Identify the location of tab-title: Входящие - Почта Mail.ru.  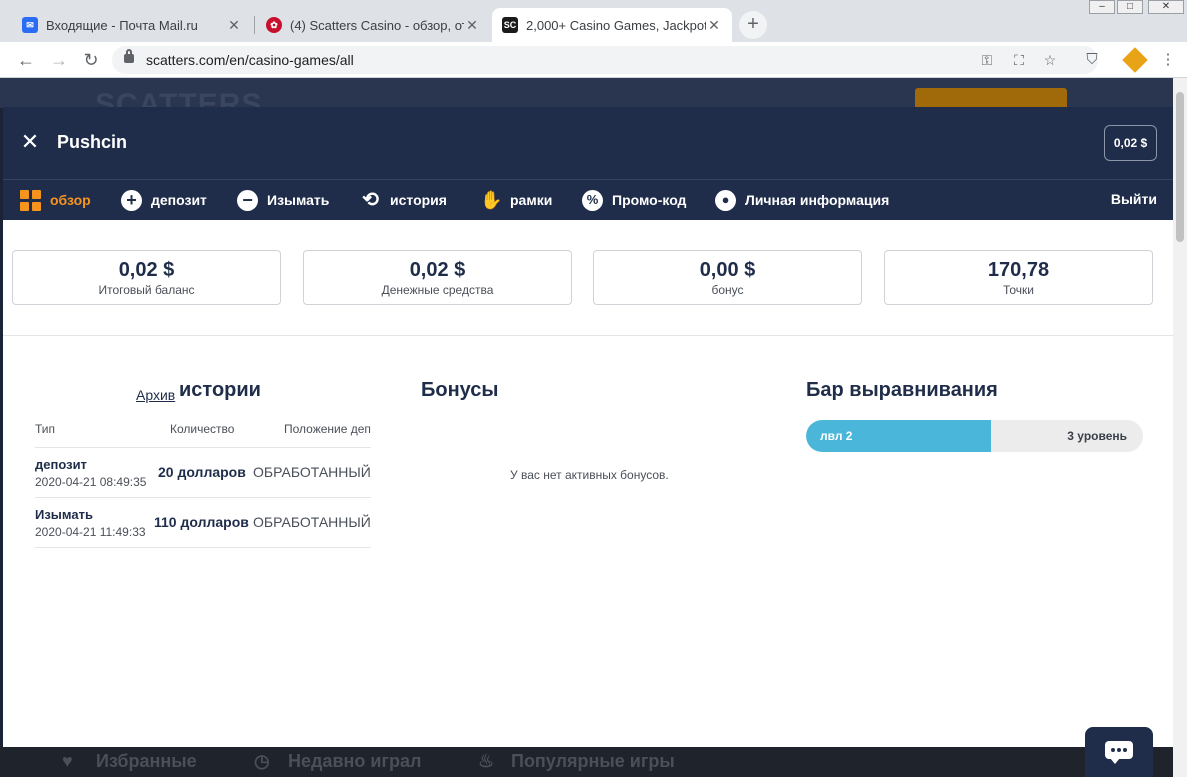
(122, 25).